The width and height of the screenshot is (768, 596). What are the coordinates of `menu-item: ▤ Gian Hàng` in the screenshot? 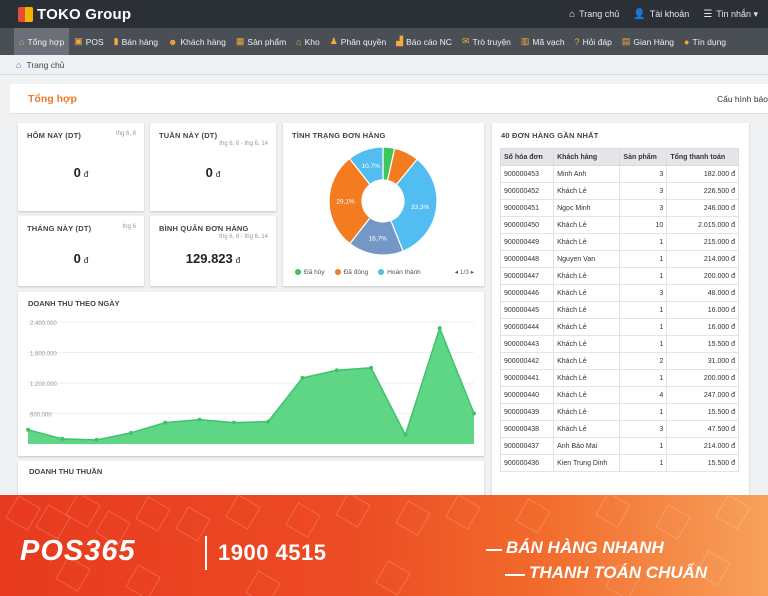 It's located at (648, 41).